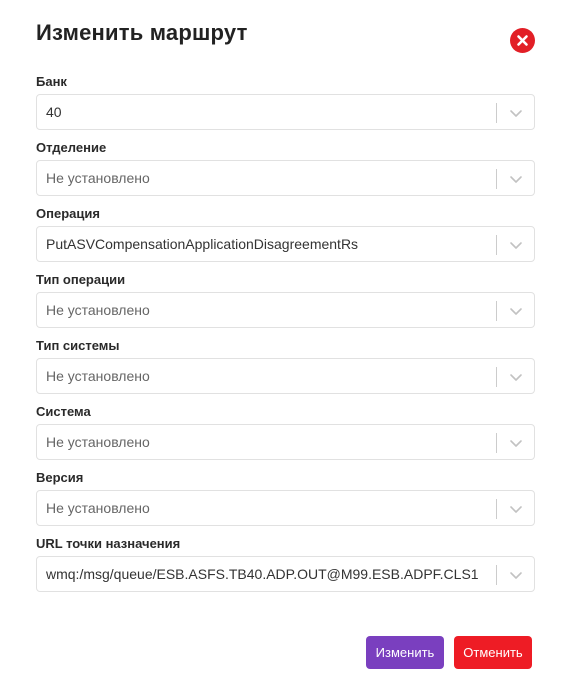 The image size is (578, 700). Describe the element at coordinates (98, 376) in the screenshot. I see `system-type-select-placeholder: Не установлено` at that location.